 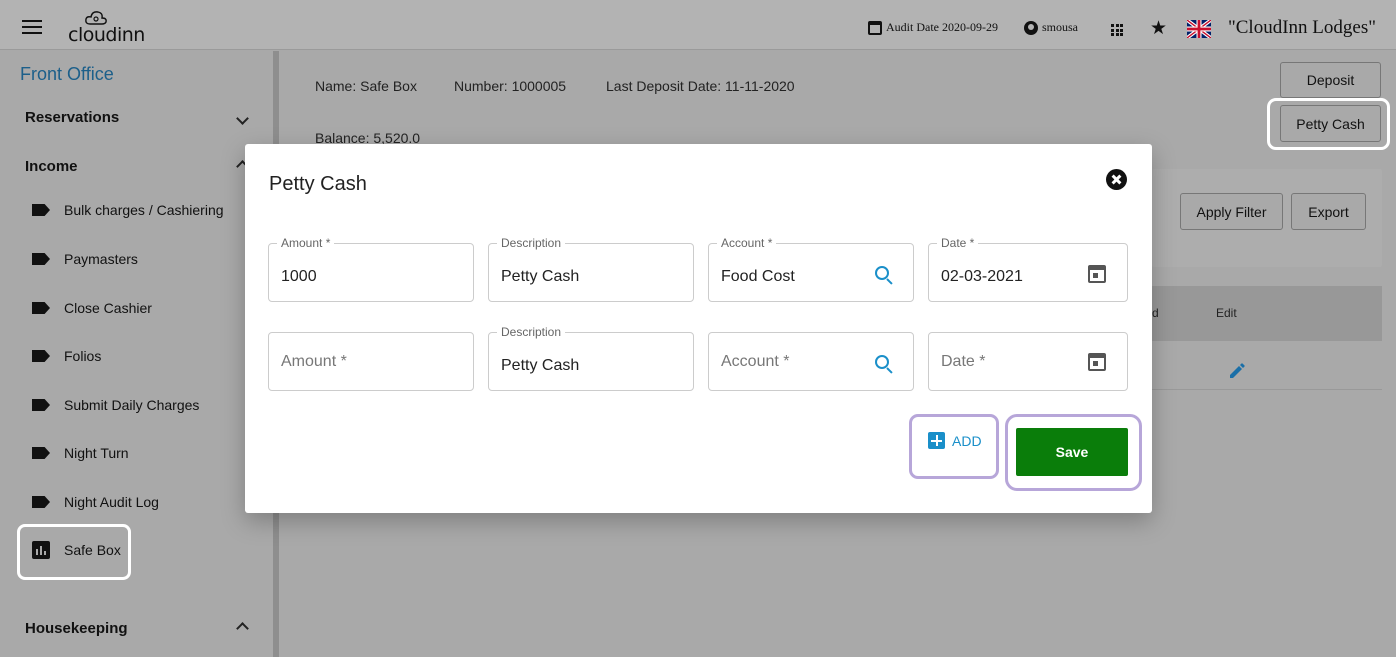 I want to click on safe-box-number: Number: 1000005, so click(x=510, y=86).